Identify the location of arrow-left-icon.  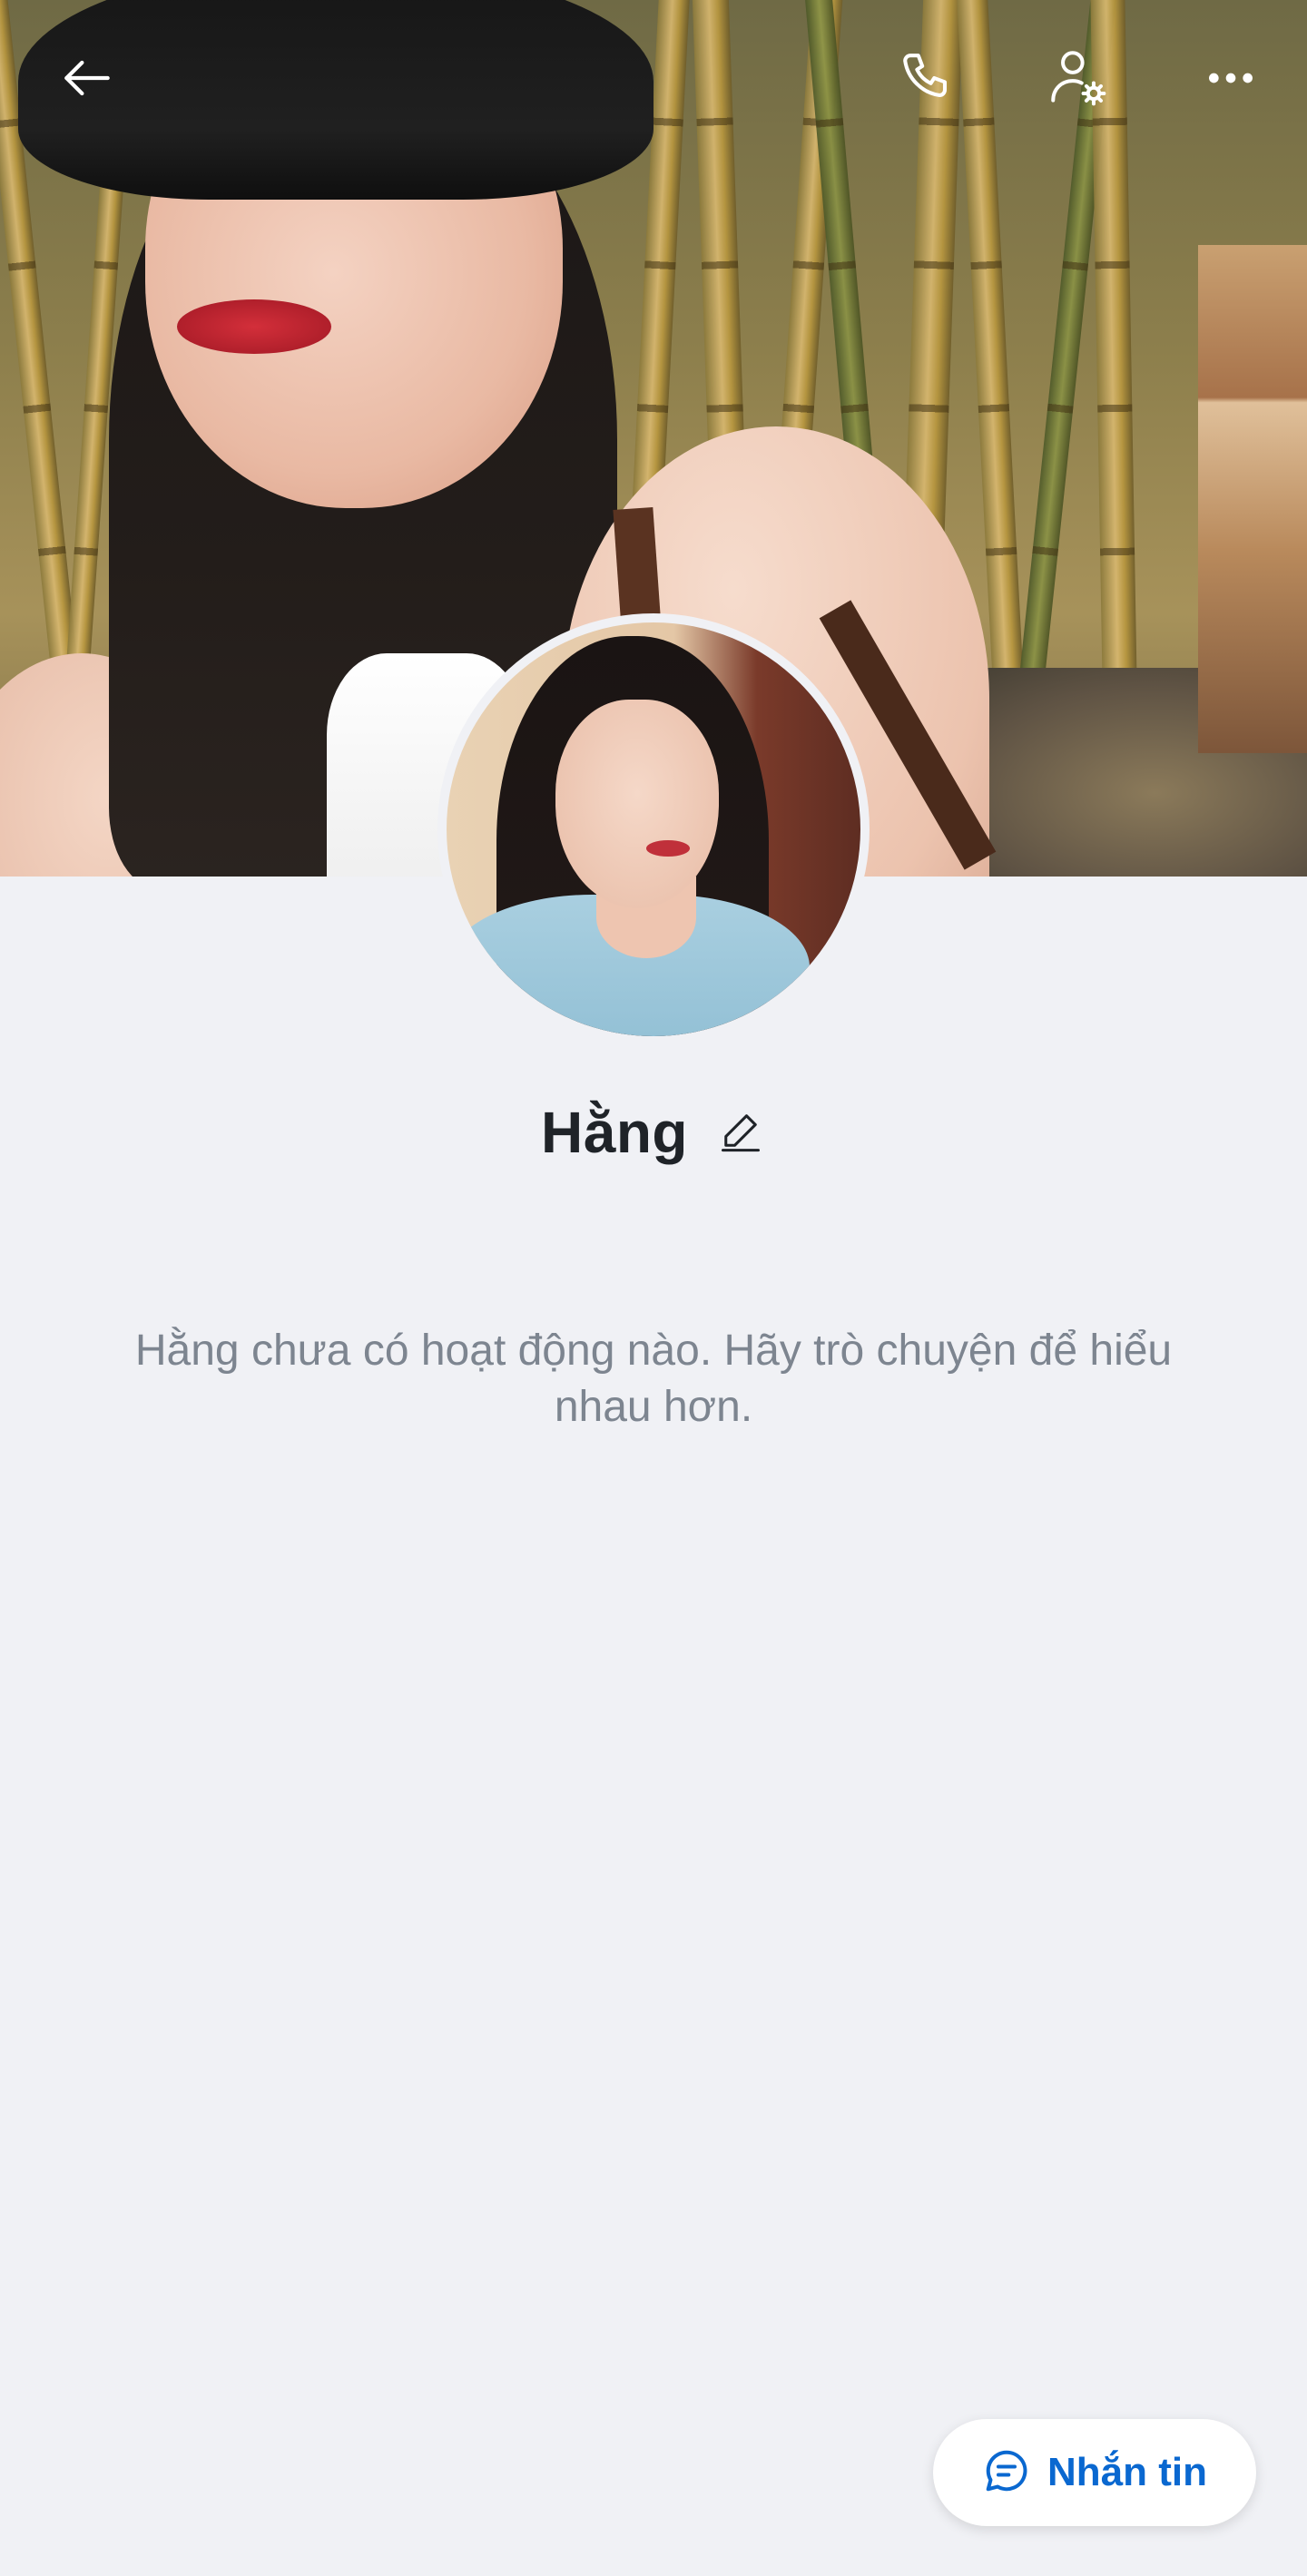
(87, 78).